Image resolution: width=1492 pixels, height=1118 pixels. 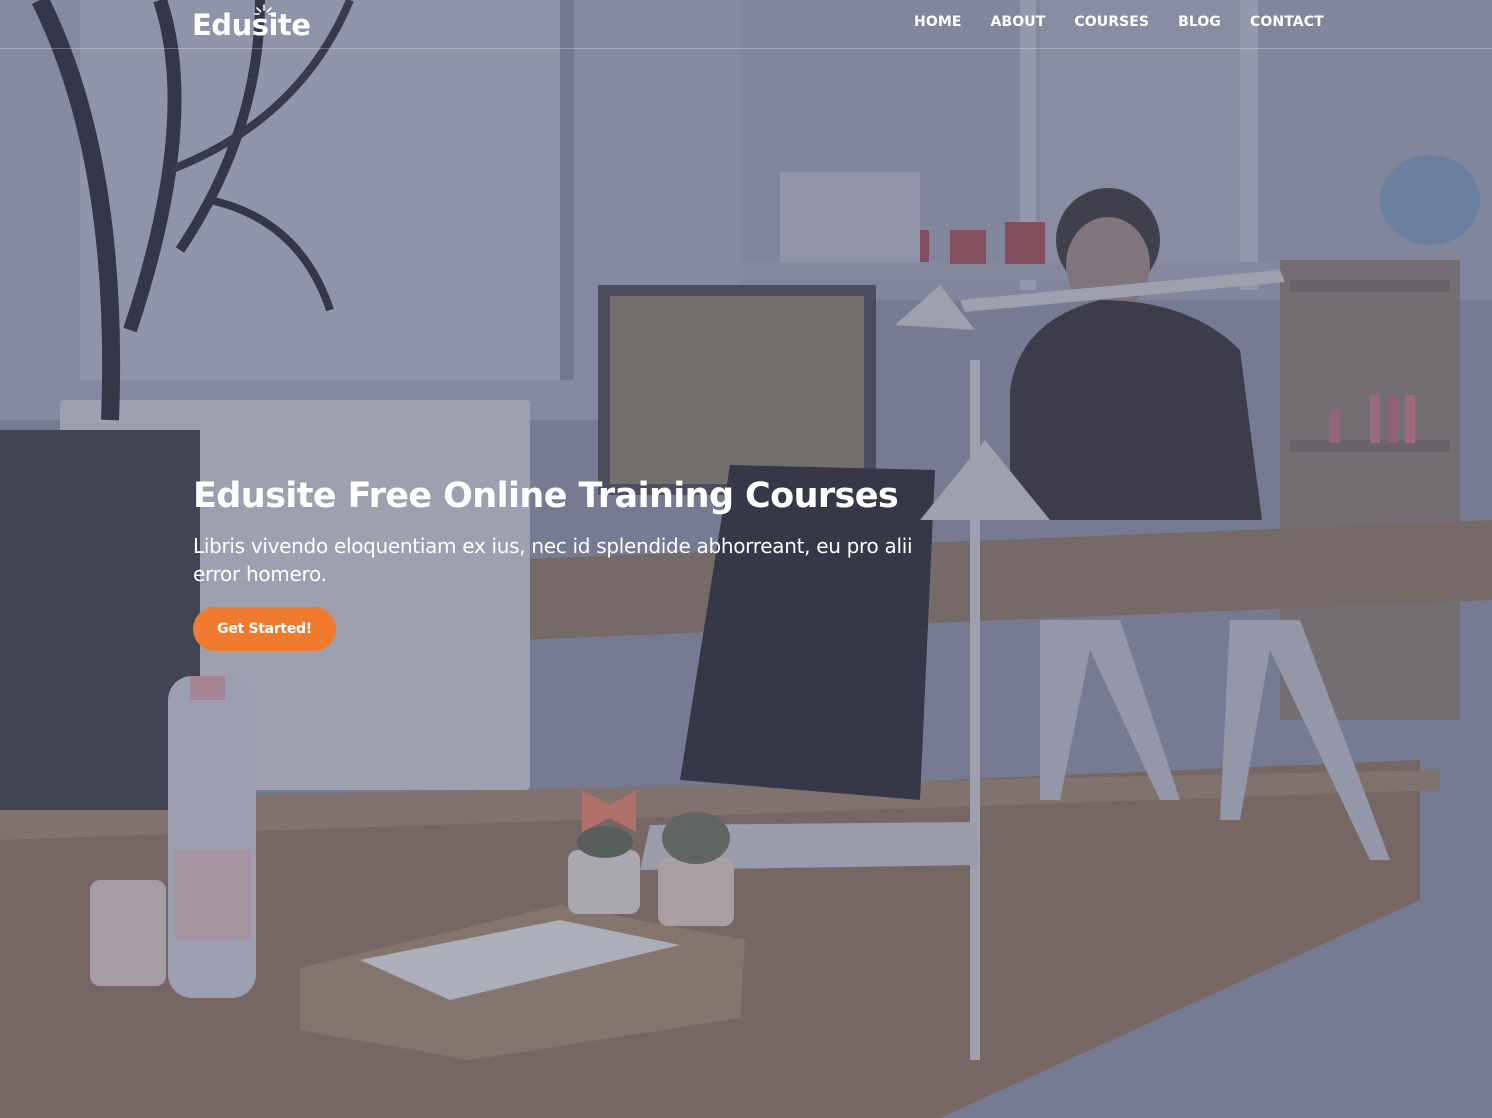 I want to click on main-nav: HOME ABOUT COURSES BLOG CONTACT, so click(x=1133, y=22).